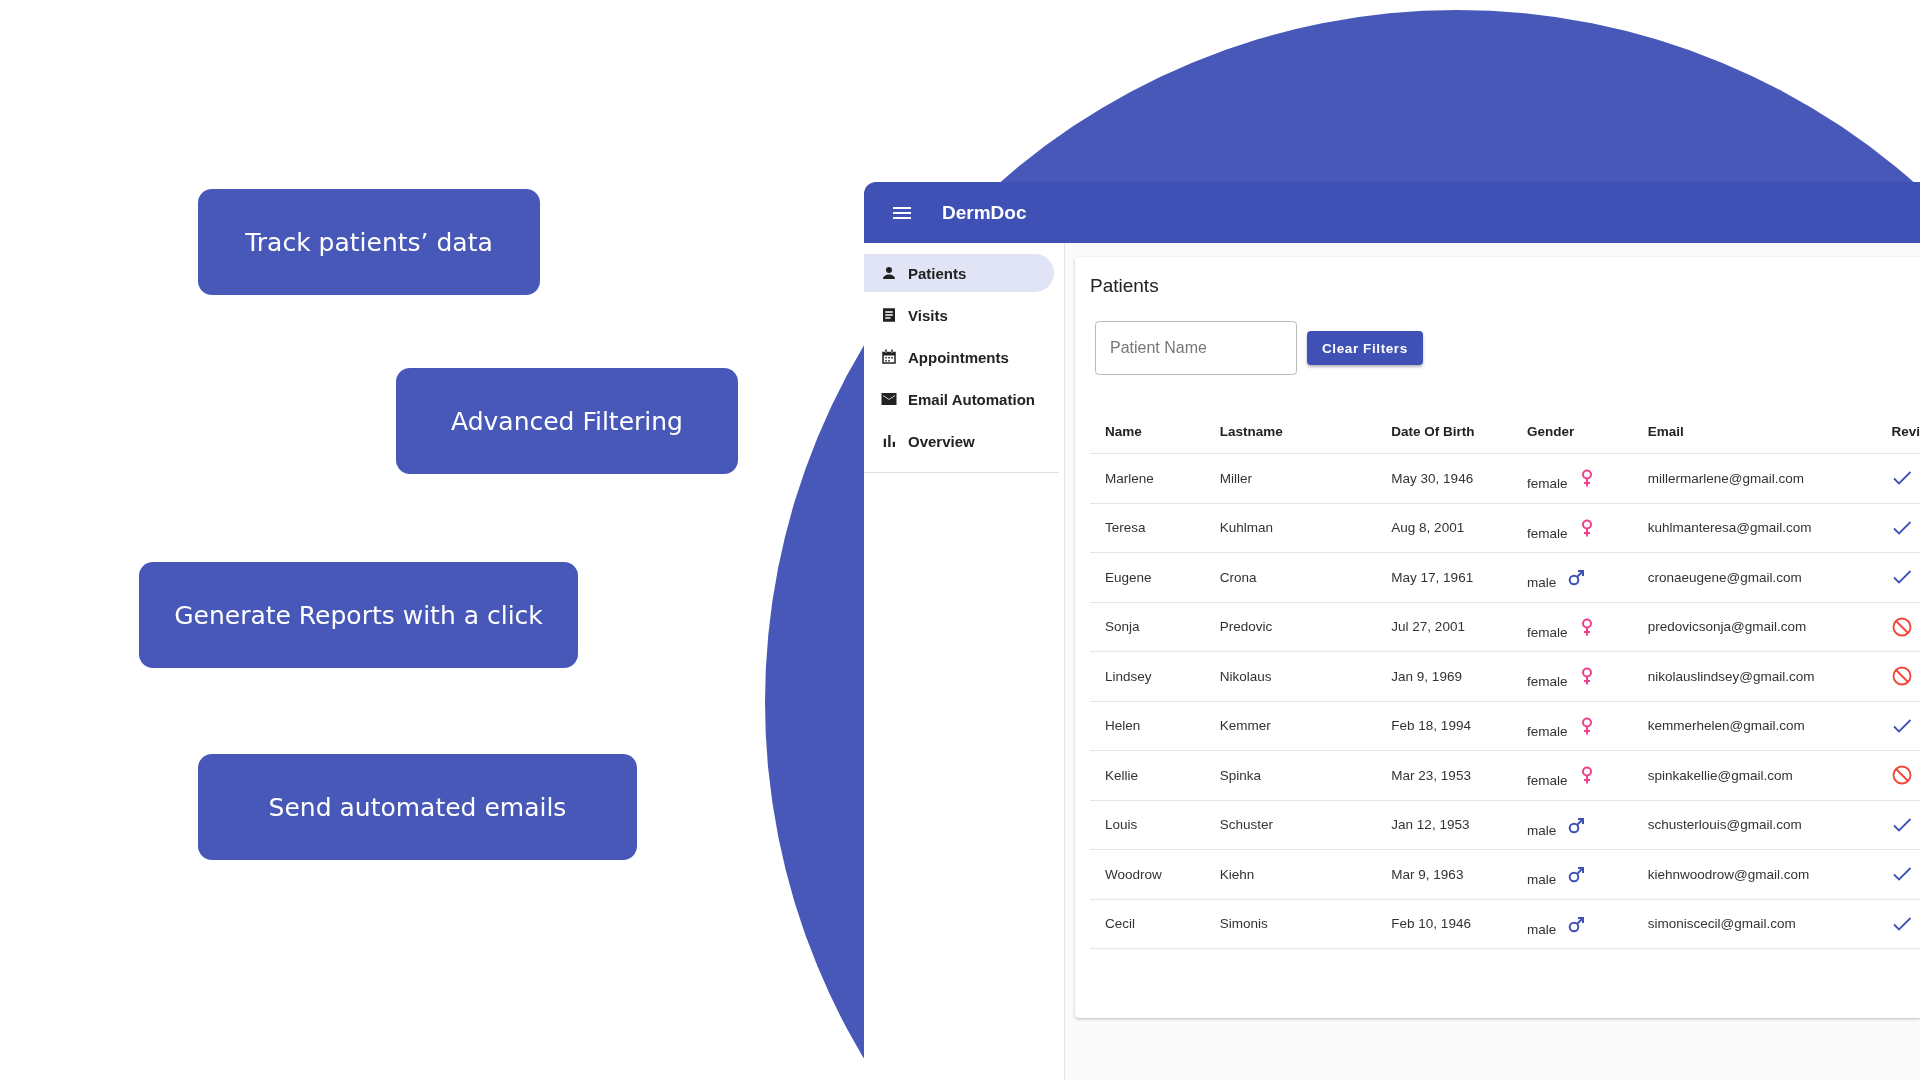 This screenshot has height=1080, width=1920. What do you see at coordinates (959, 357) in the screenshot?
I see `nav-item: Appointments` at bounding box center [959, 357].